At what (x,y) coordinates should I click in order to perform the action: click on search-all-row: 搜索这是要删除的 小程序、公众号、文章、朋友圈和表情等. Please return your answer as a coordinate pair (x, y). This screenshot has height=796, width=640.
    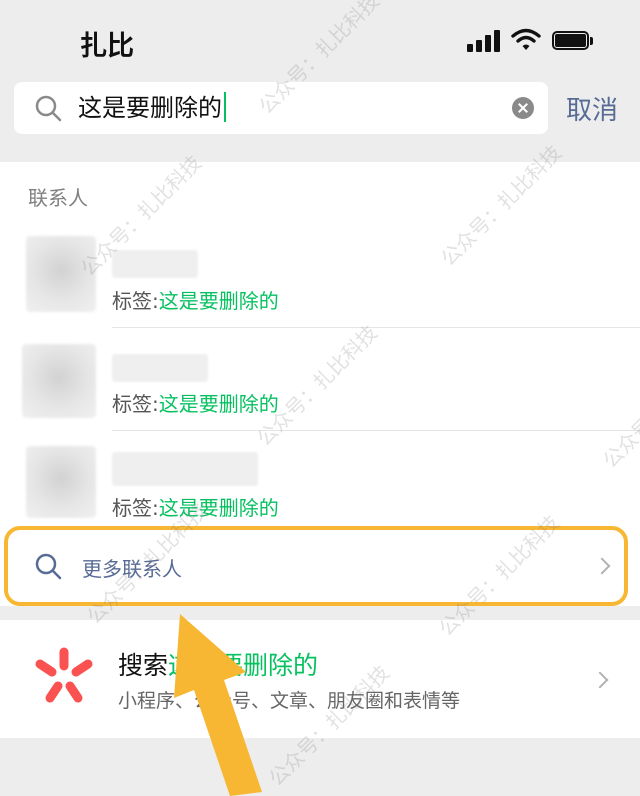
    Looking at the image, I should click on (320, 679).